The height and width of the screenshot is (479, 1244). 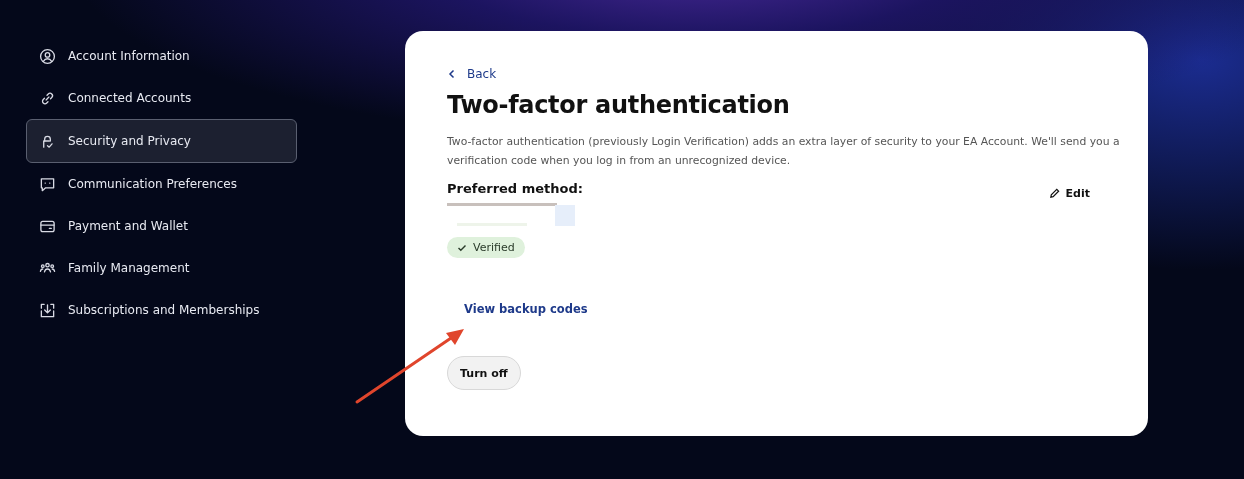 I want to click on pencil-icon, so click(x=1054, y=193).